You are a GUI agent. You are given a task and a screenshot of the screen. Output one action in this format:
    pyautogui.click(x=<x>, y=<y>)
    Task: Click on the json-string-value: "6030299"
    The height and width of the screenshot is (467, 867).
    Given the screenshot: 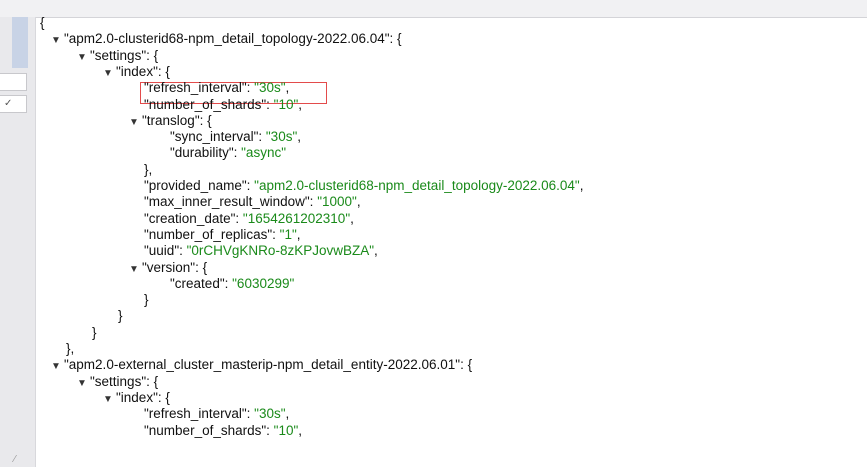 What is the action you would take?
    pyautogui.click(x=263, y=283)
    